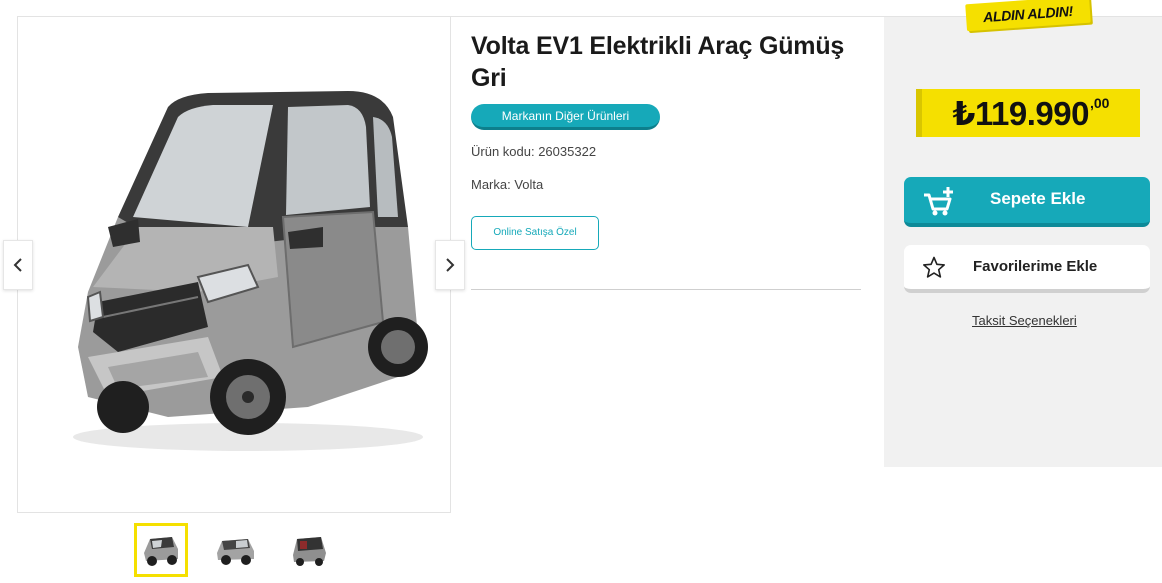  Describe the element at coordinates (565, 117) in the screenshot. I see `brand-products-button: Markanın Diğer Ürünleri` at that location.